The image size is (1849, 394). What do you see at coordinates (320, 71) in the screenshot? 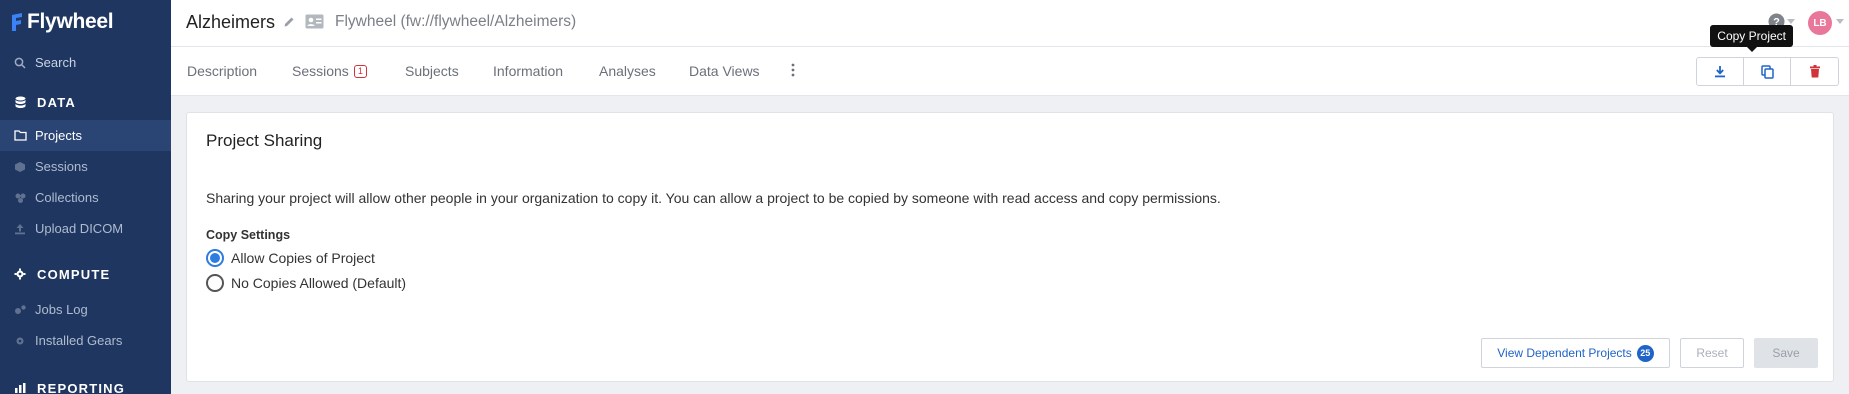
I see `tab-label: Sessions` at bounding box center [320, 71].